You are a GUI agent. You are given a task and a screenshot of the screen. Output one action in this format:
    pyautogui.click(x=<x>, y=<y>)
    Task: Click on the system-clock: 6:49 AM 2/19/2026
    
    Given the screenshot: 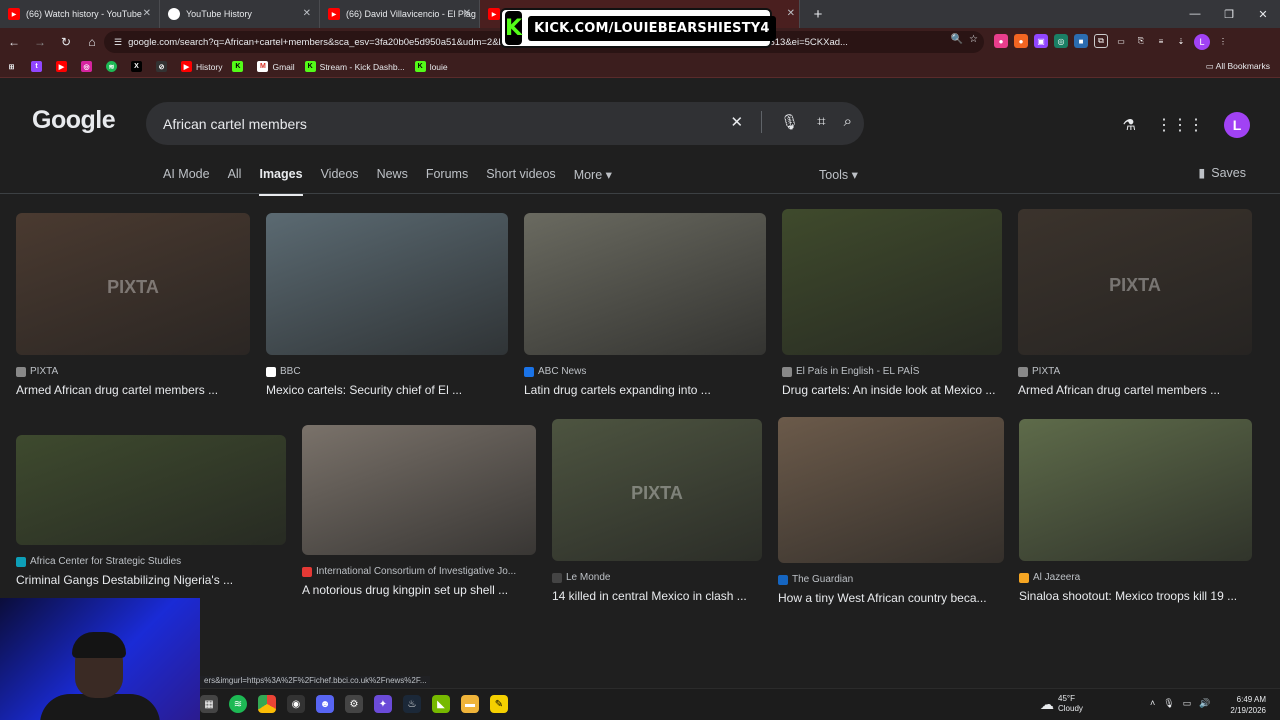 What is the action you would take?
    pyautogui.click(x=1248, y=705)
    